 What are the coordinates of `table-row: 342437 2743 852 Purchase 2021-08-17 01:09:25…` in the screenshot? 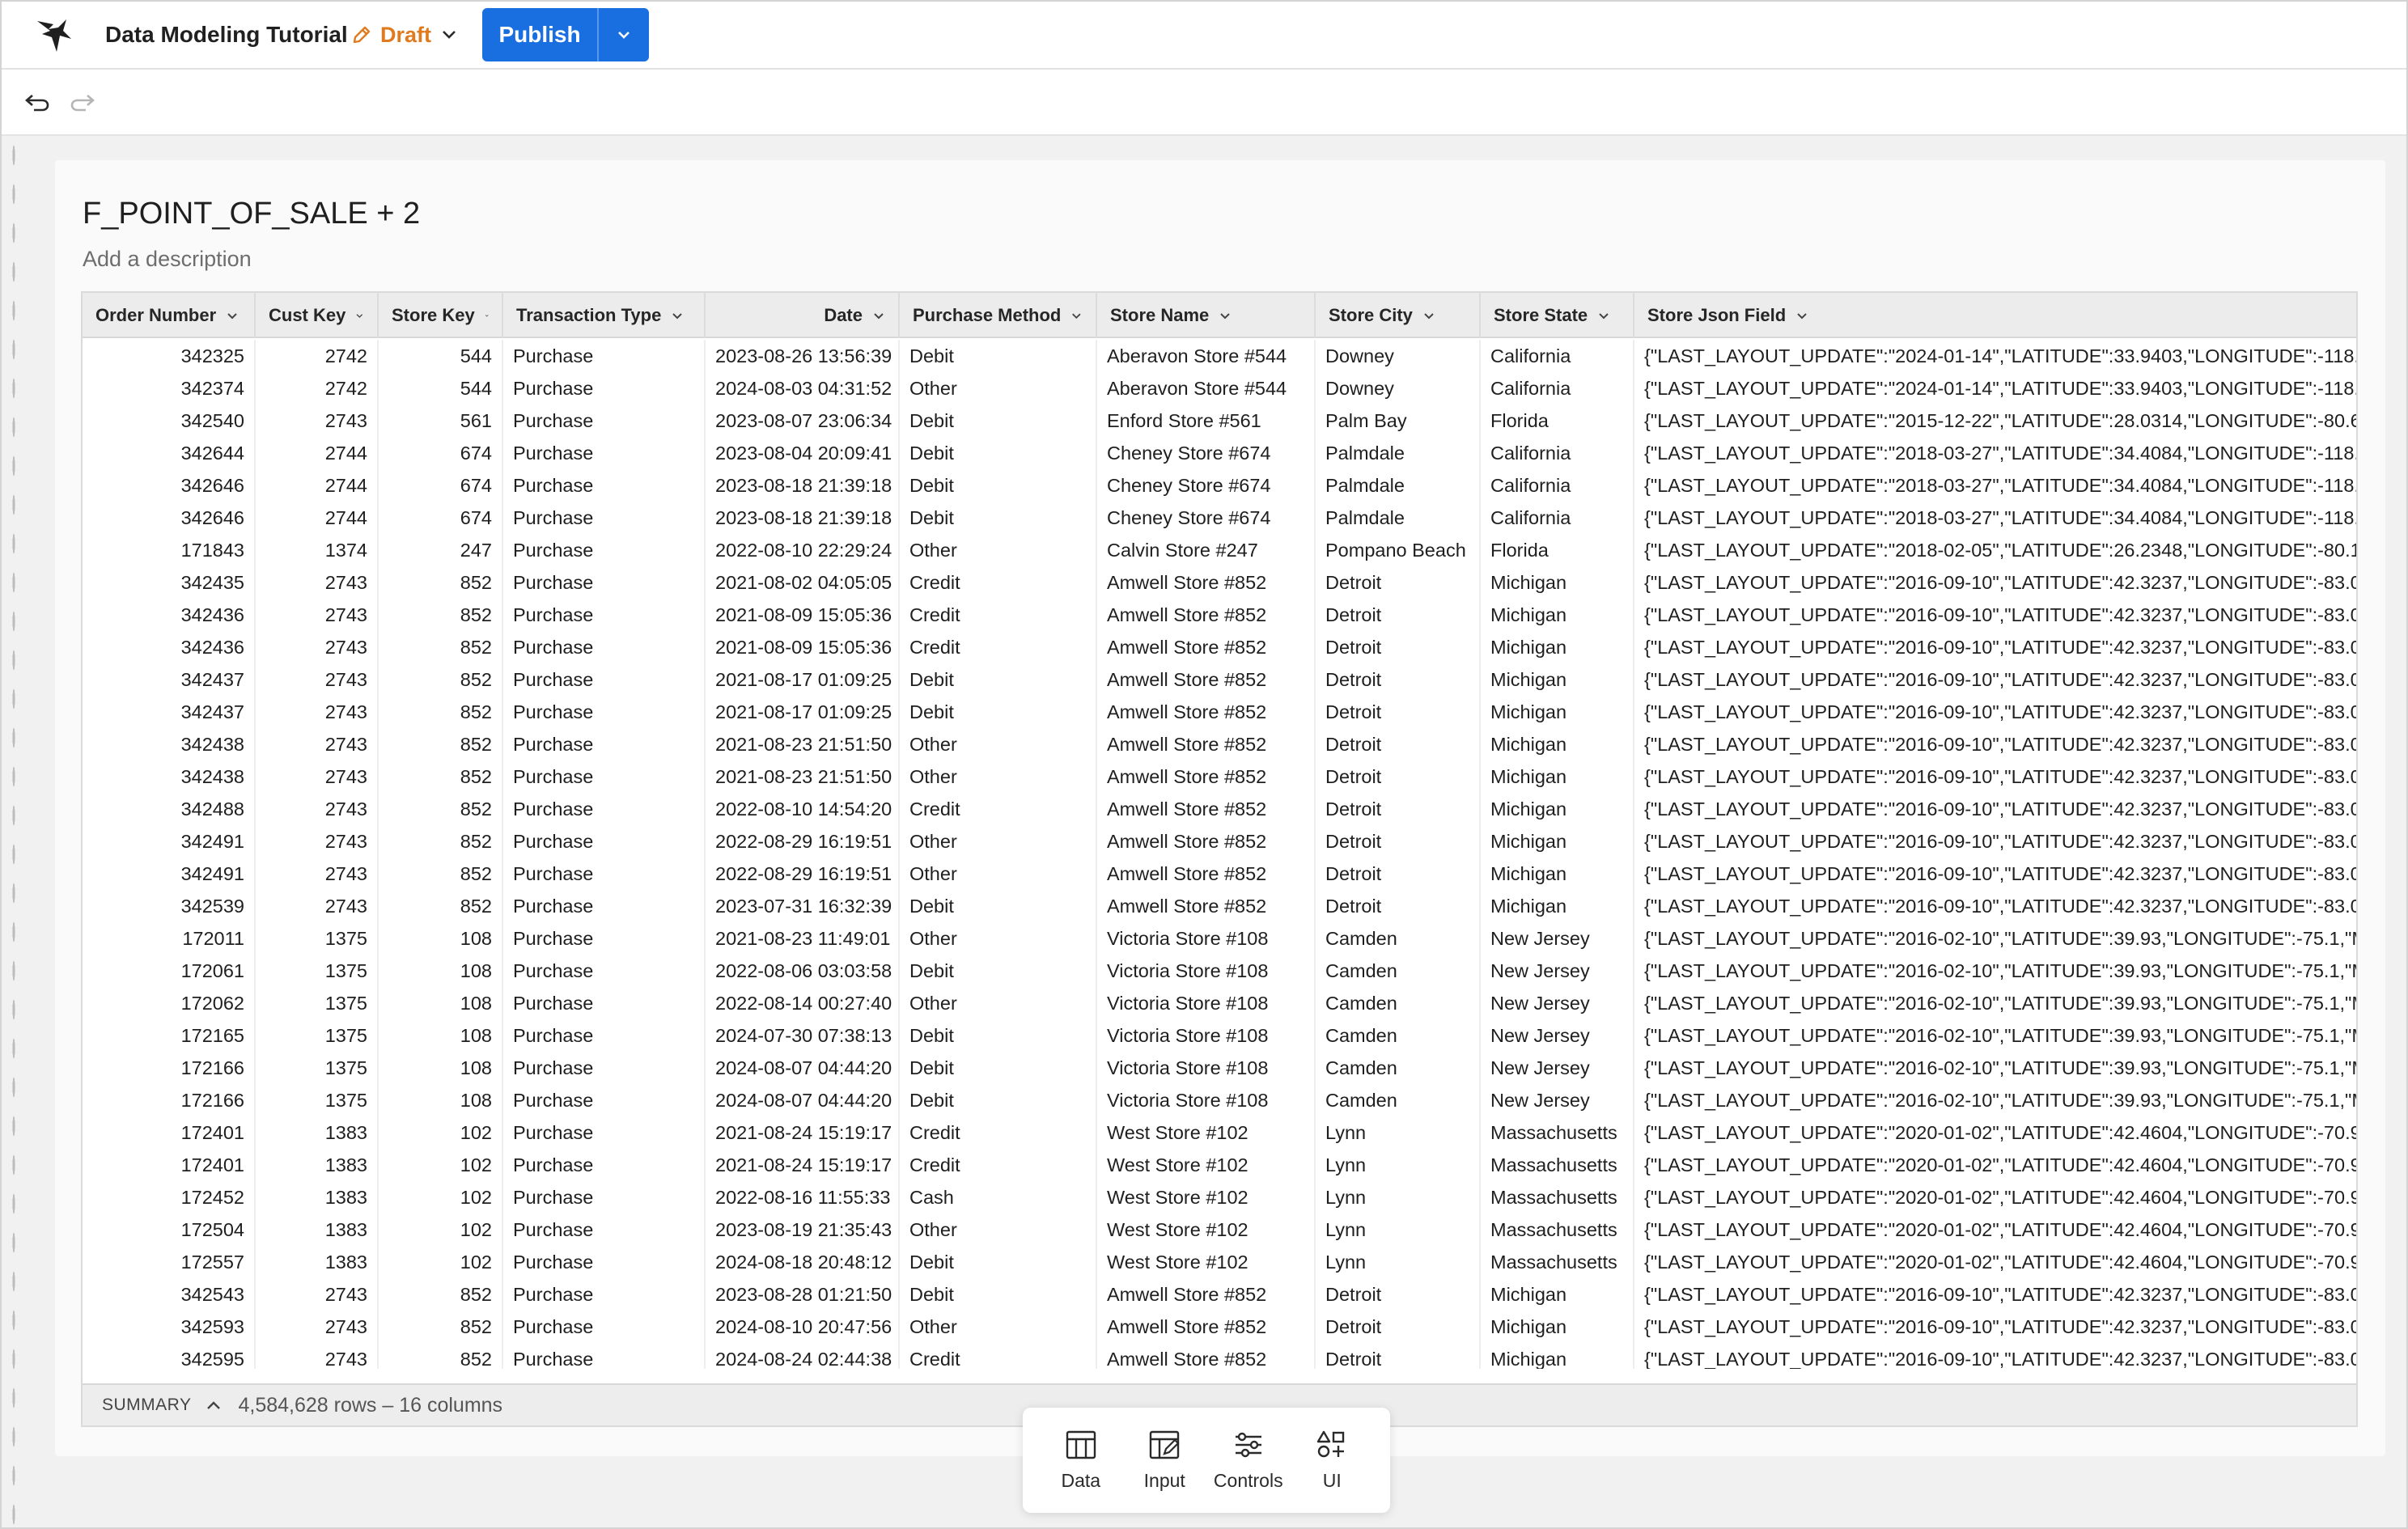 It's located at (1219, 680).